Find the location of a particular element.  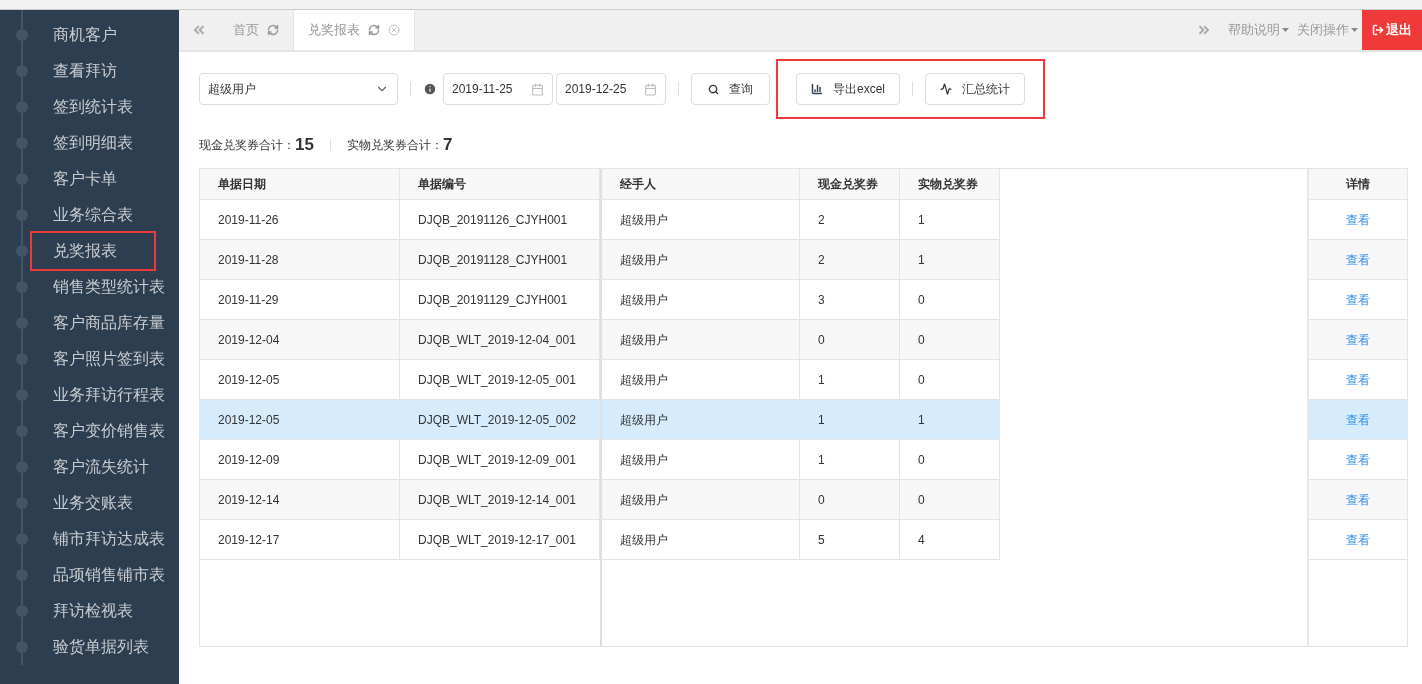

column-header: 实物兑奖券 is located at coordinates (950, 184).